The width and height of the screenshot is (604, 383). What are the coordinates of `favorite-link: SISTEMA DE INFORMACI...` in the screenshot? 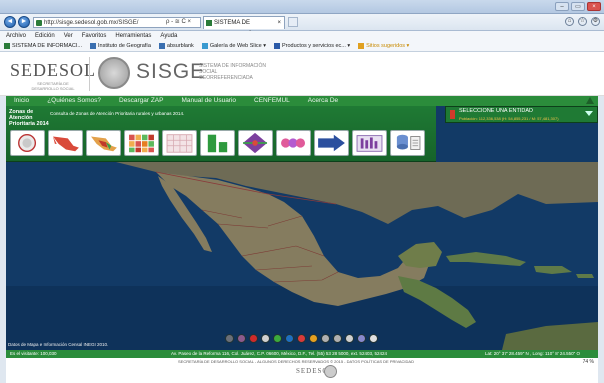 It's located at (43, 46).